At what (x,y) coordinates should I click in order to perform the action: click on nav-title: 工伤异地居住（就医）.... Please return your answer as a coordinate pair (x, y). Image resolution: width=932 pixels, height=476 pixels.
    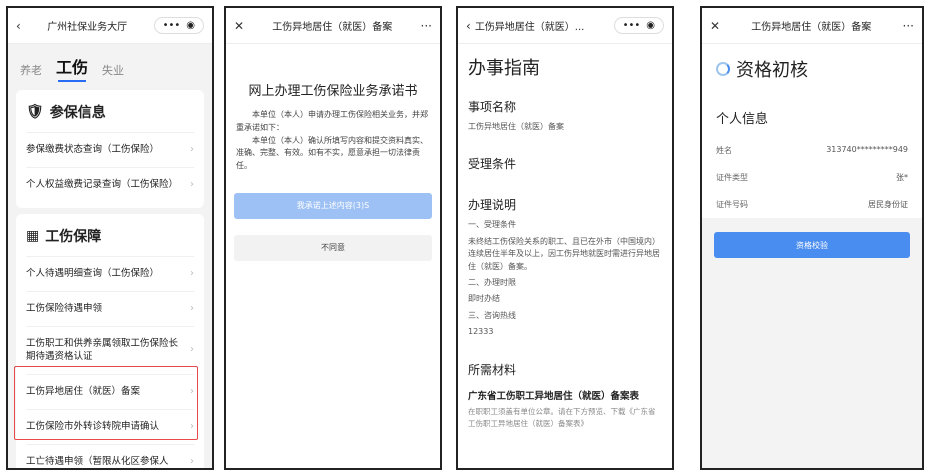
    Looking at the image, I should click on (529, 27).